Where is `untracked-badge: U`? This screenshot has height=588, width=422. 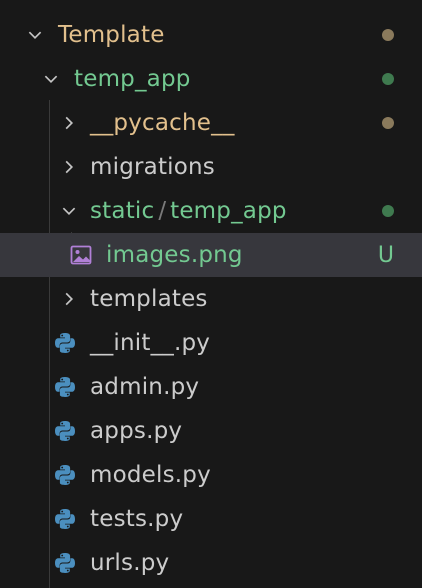 untracked-badge: U is located at coordinates (385, 255).